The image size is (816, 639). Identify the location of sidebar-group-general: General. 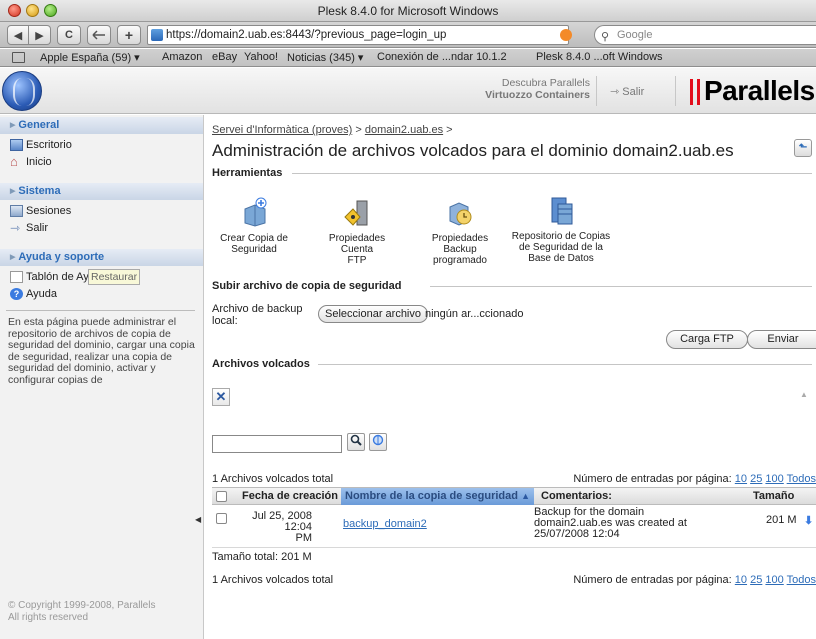
(101, 125).